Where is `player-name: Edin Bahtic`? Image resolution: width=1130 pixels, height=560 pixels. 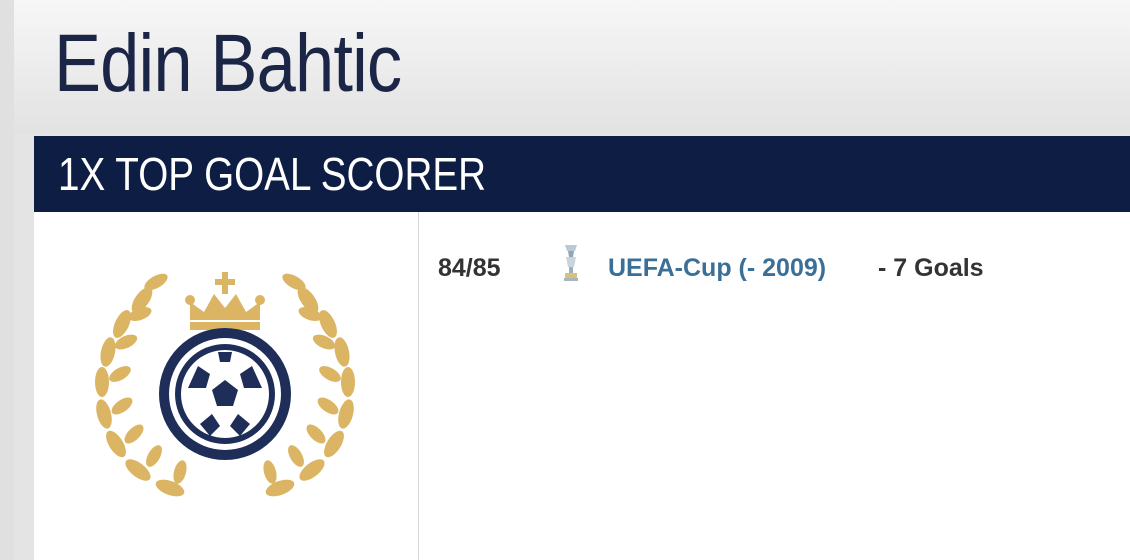 player-name: Edin Bahtic is located at coordinates (228, 63).